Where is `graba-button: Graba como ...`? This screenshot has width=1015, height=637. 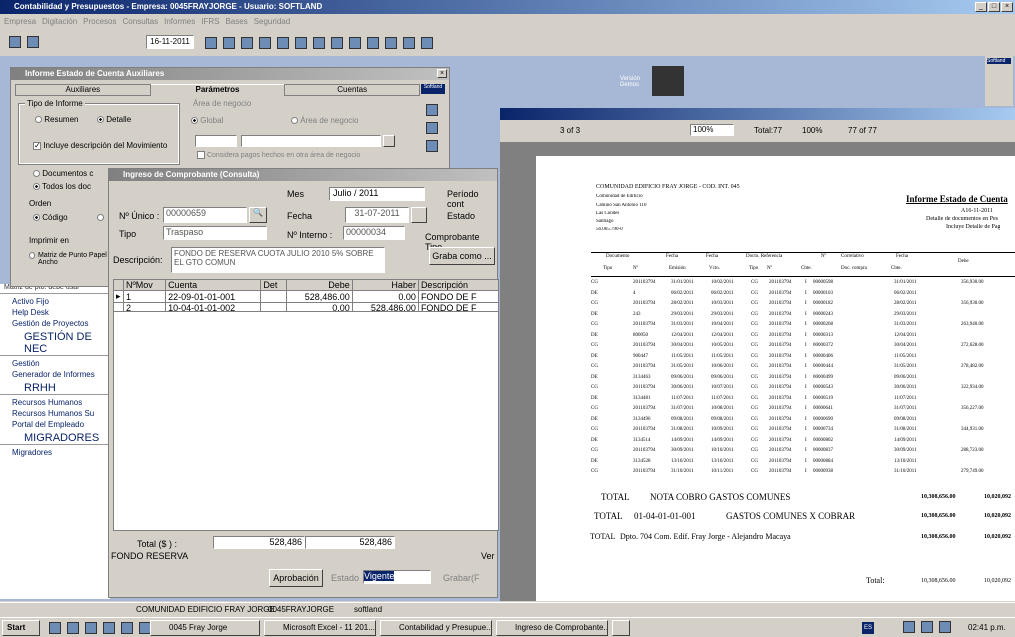
graba-button: Graba como ... is located at coordinates (462, 256).